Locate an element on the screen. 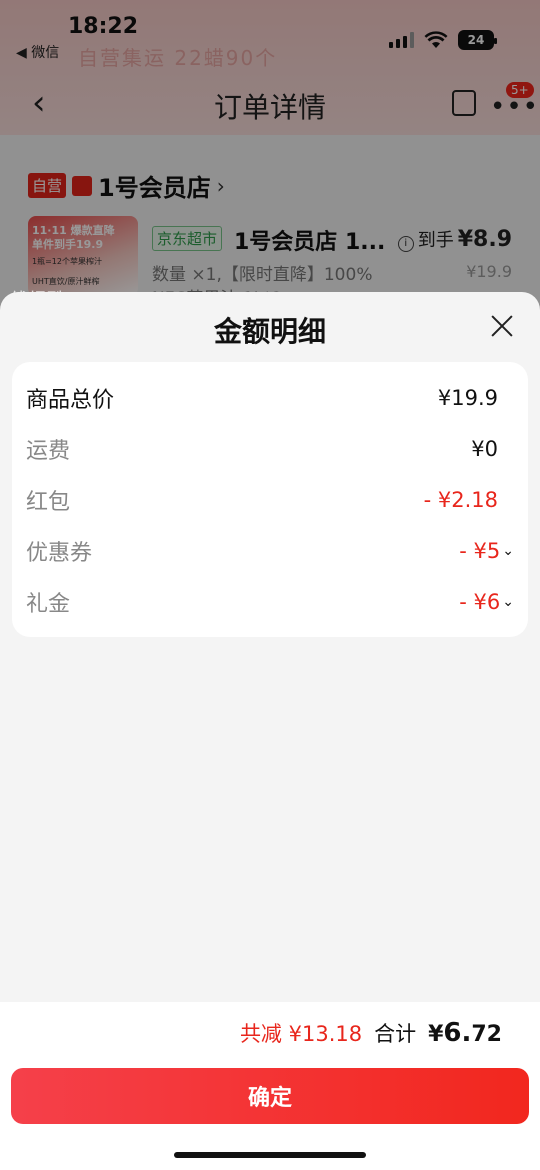 The height and width of the screenshot is (1170, 540). confirm-button: 确定 is located at coordinates (270, 1096).